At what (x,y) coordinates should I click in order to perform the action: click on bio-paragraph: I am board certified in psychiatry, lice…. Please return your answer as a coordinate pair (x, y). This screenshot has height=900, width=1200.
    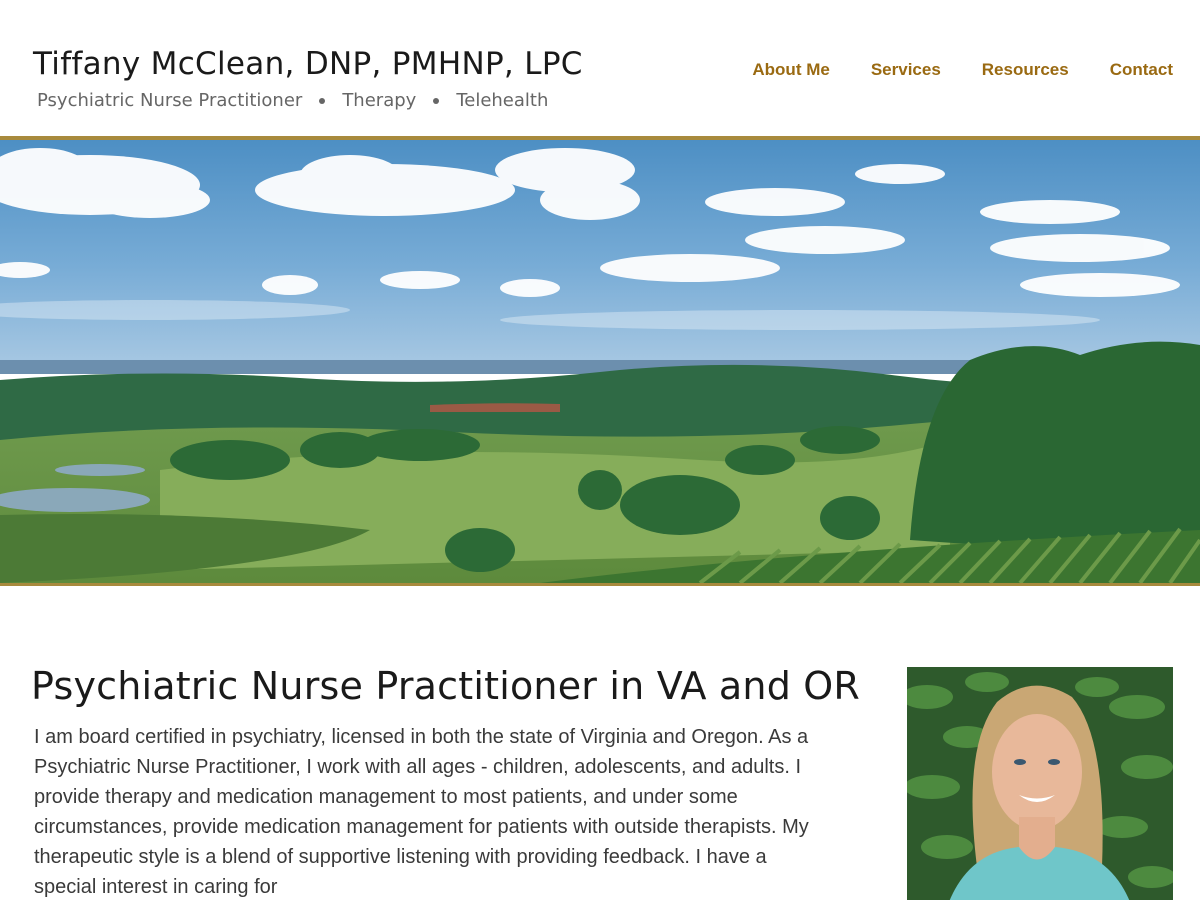
    Looking at the image, I should click on (421, 812).